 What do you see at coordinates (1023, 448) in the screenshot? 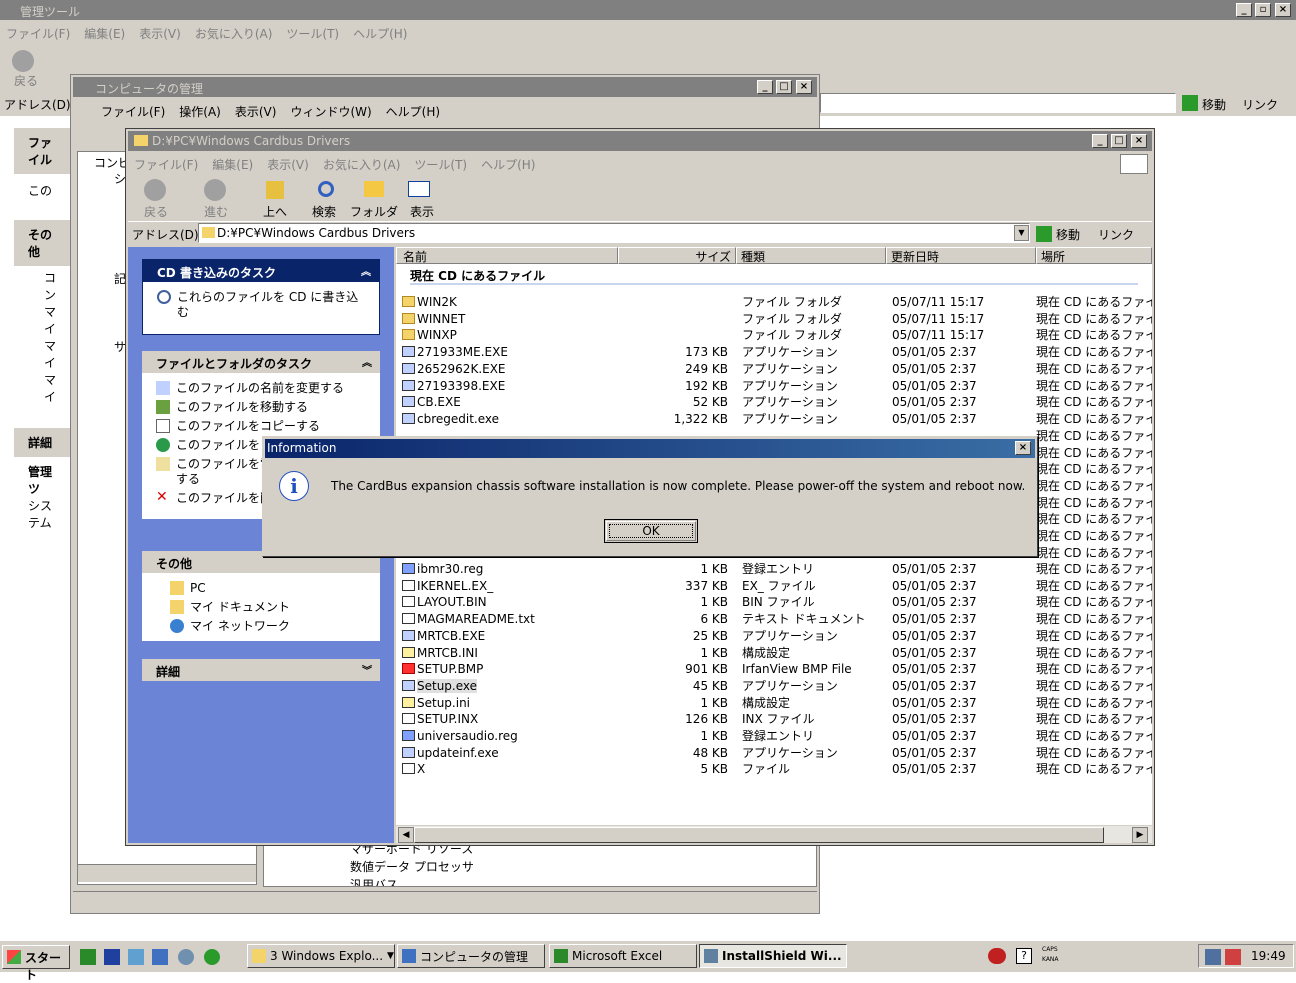
I see `dialog-close-button: ×` at bounding box center [1023, 448].